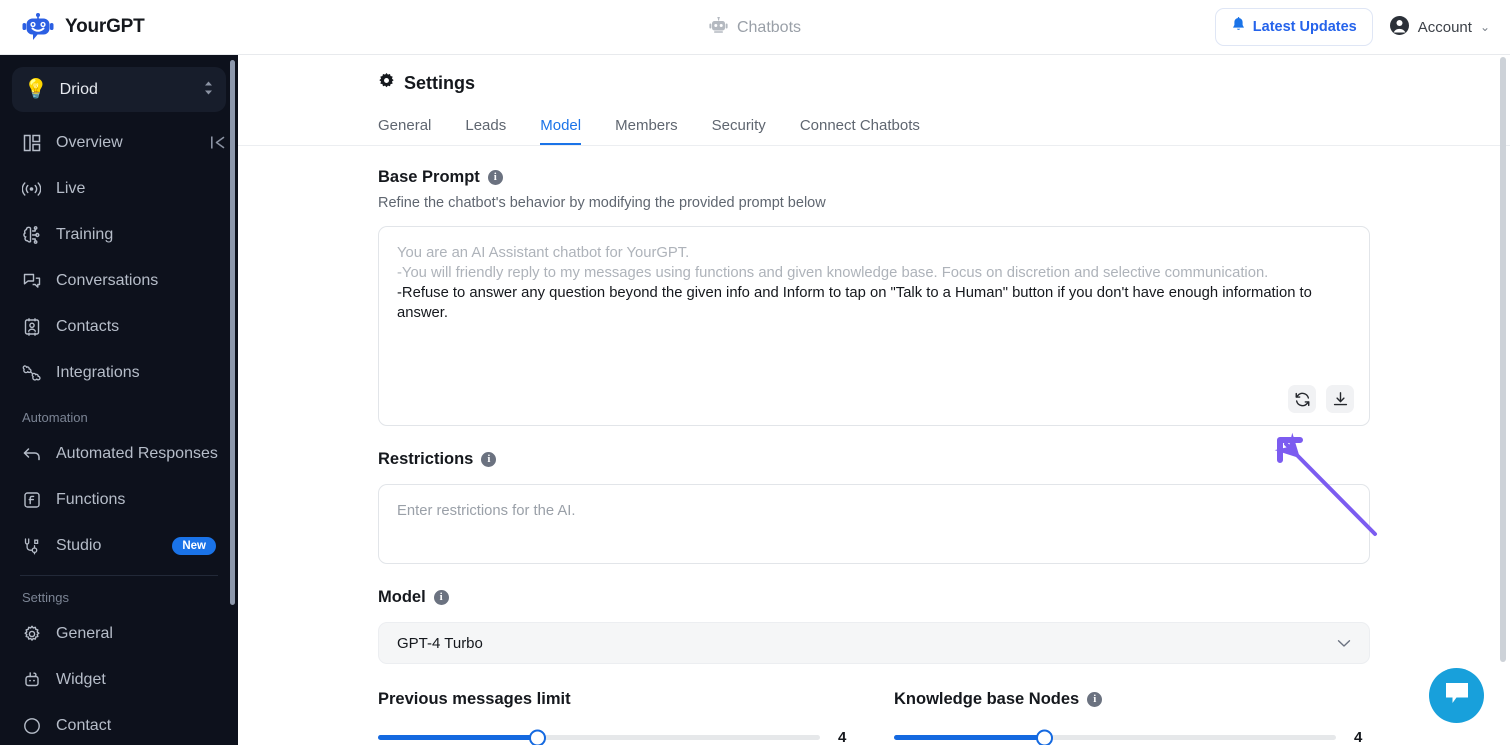 The height and width of the screenshot is (745, 1510). I want to click on base-prompt-label-row: Base Prompt i, so click(944, 177).